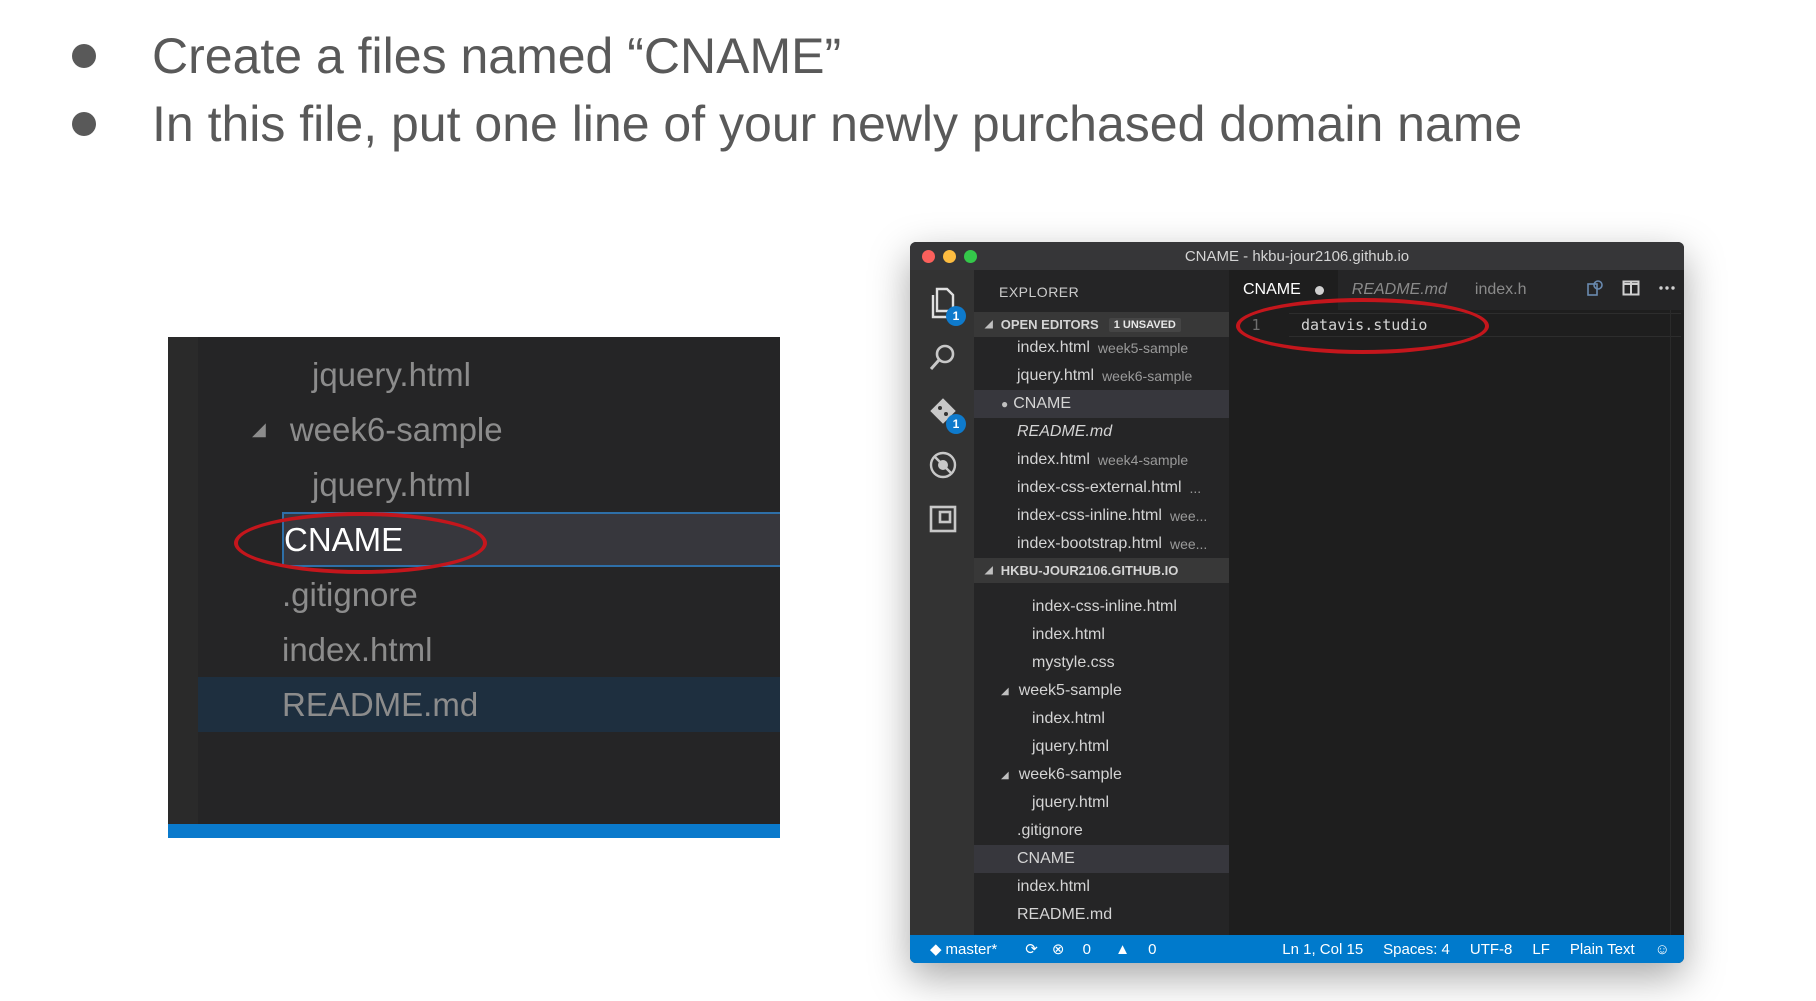  I want to click on more-actions-icon, so click(1667, 290).